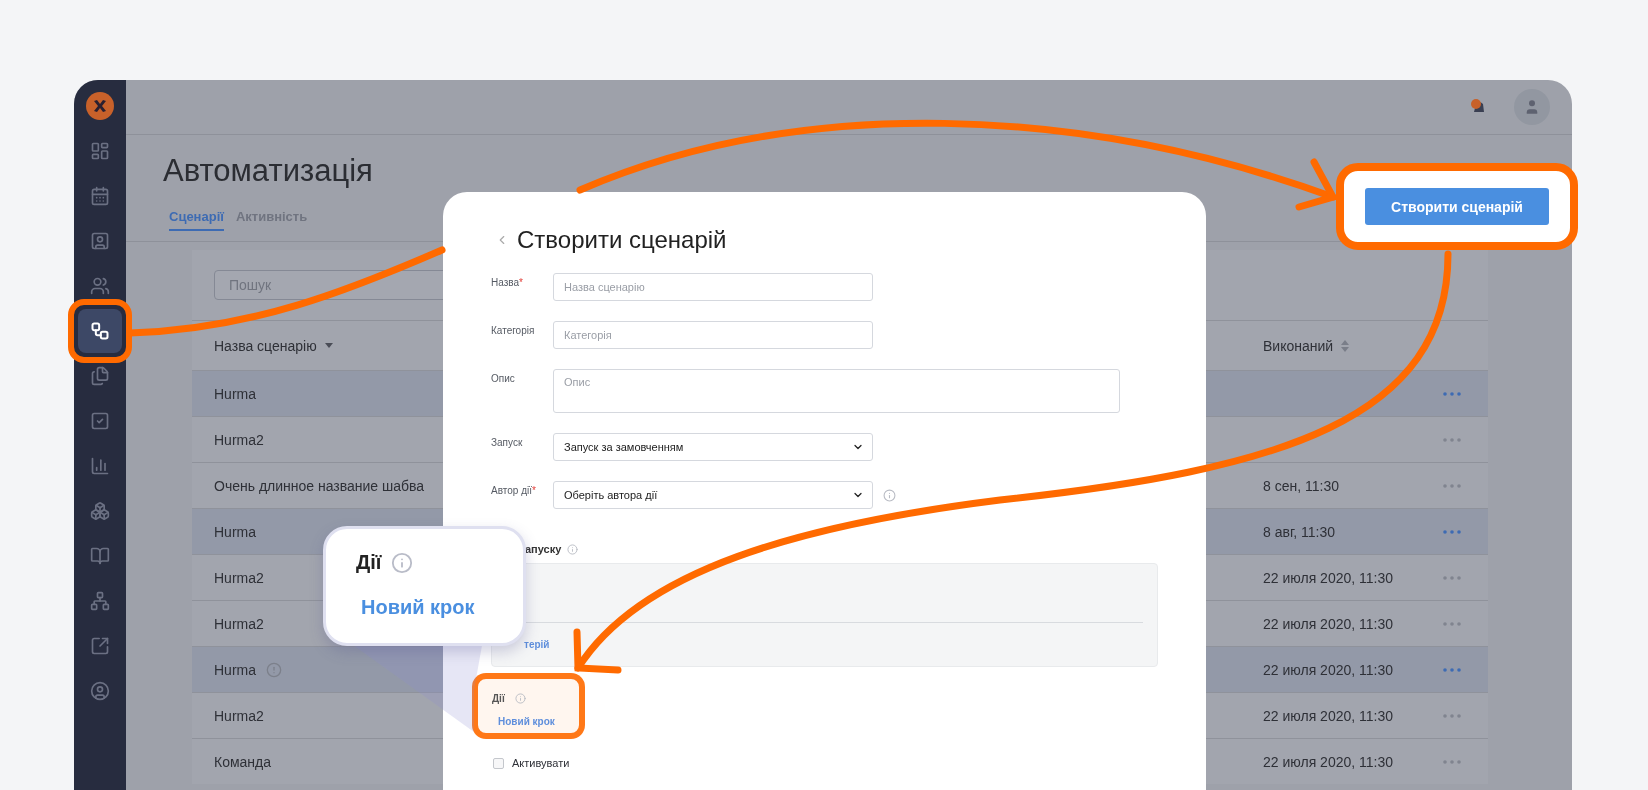  I want to click on dashboard-icon, so click(100, 151).